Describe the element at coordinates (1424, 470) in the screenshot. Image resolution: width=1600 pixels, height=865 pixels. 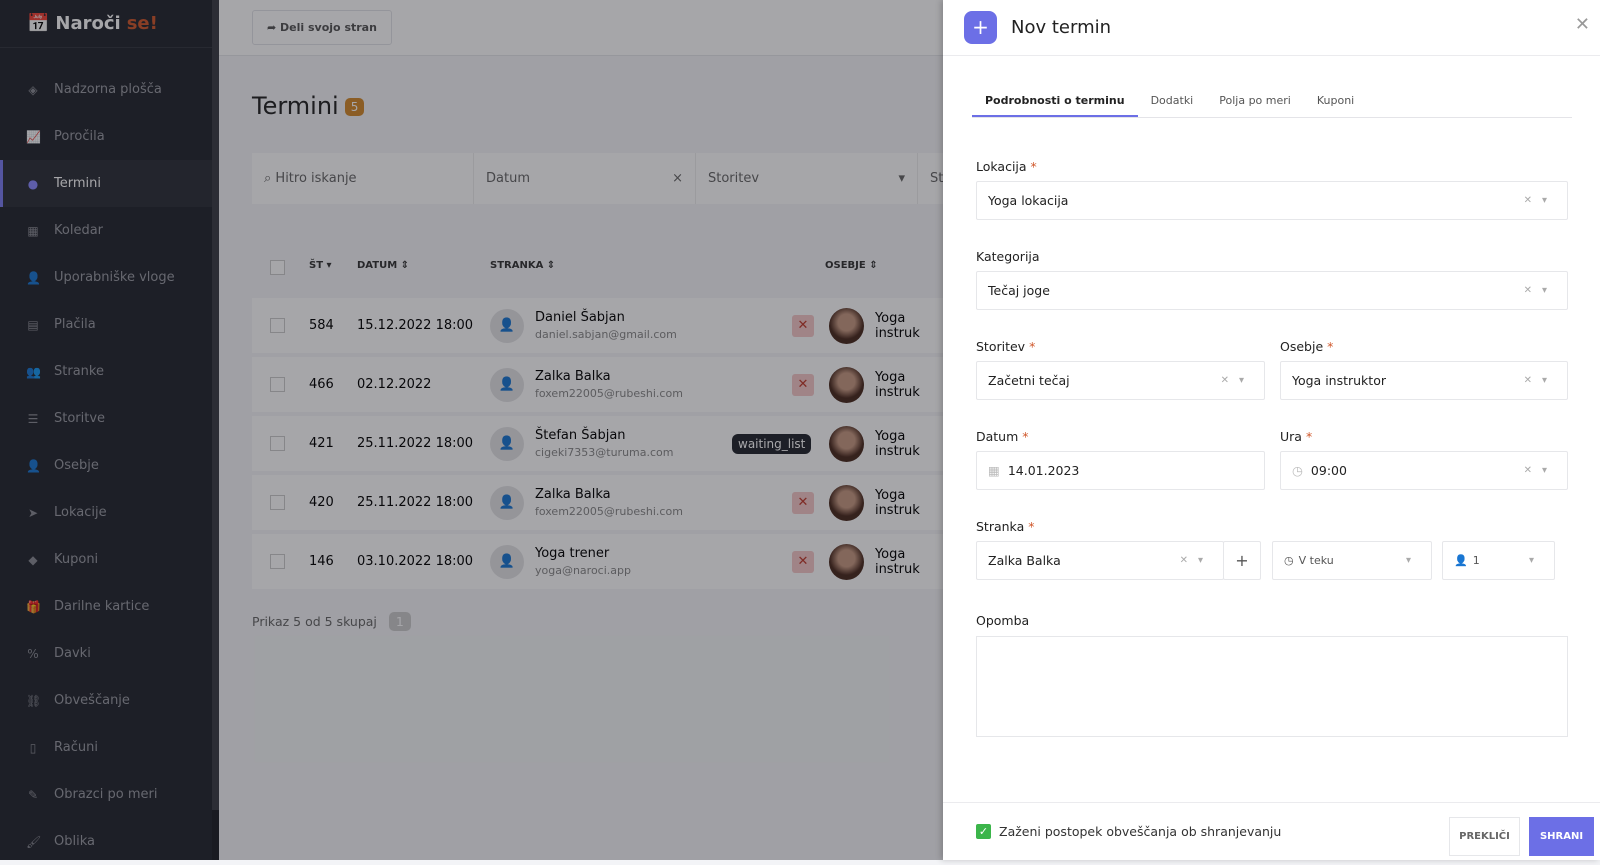
I see `time-select: ◷ 09:00 ✕▾` at that location.